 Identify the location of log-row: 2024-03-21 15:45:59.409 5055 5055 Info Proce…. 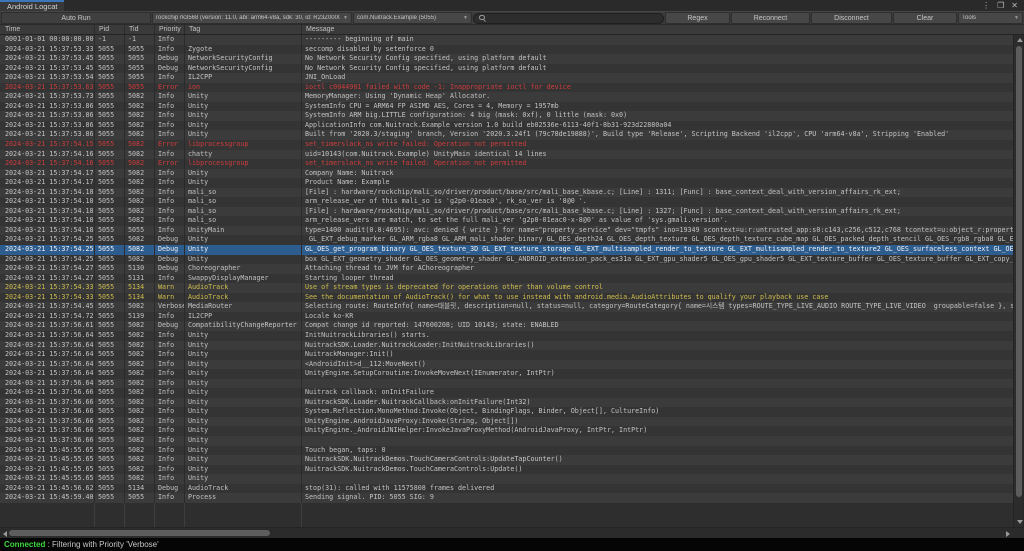
(506, 498).